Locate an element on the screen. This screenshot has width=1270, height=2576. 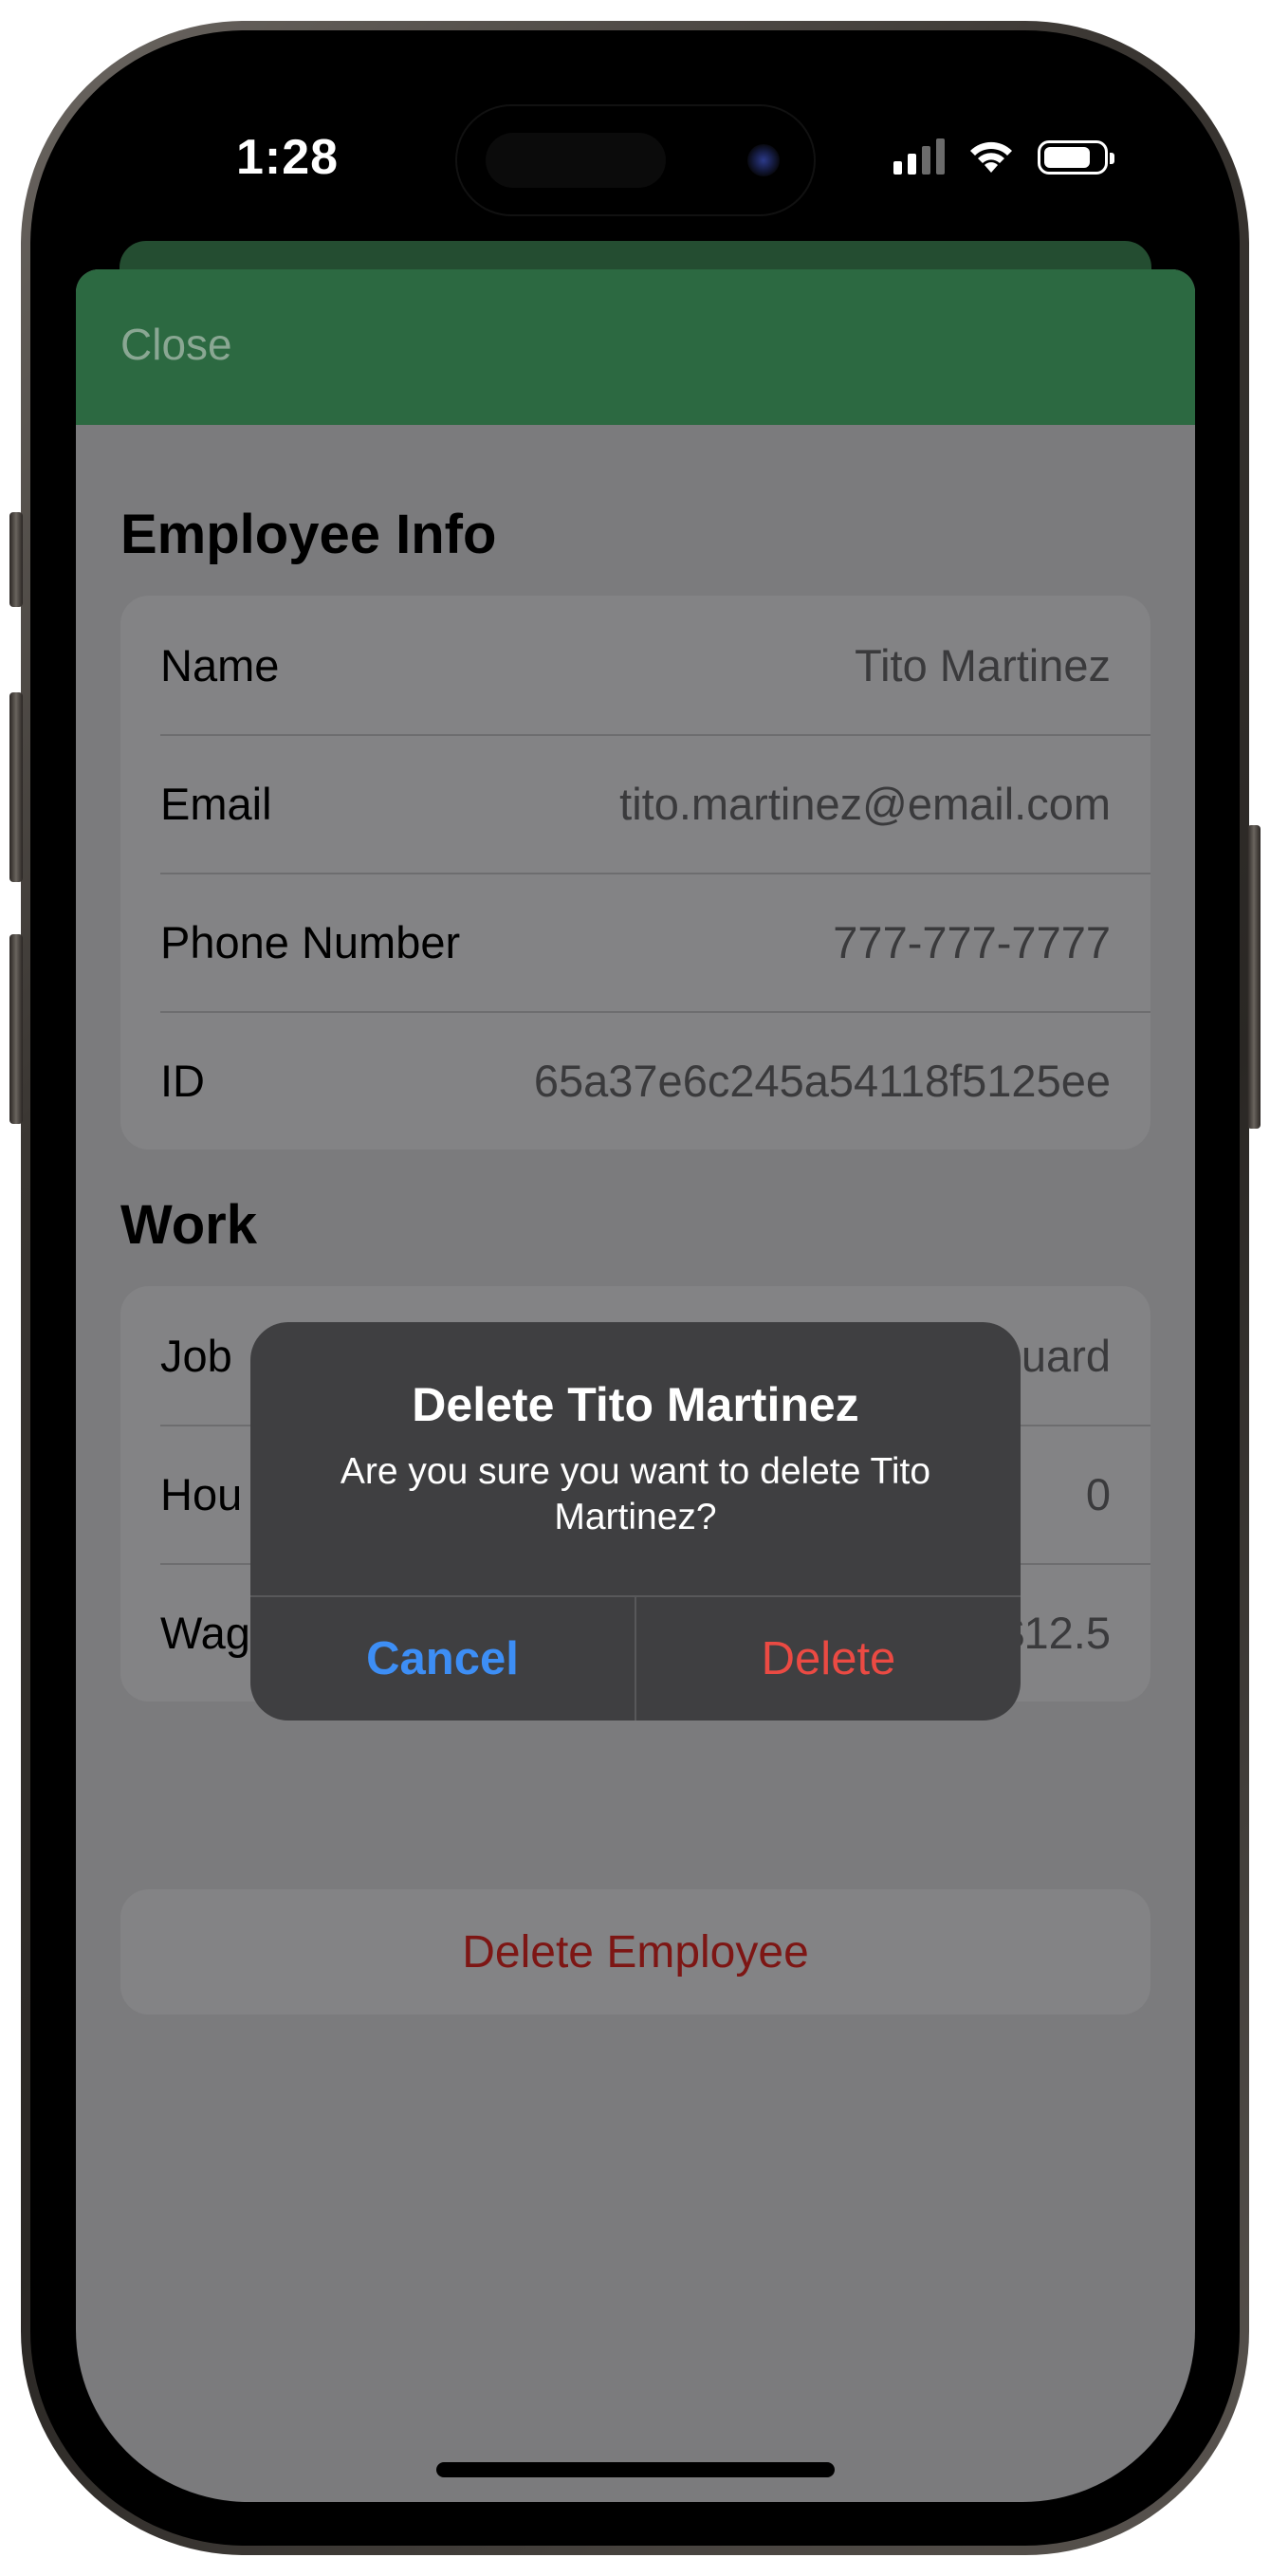
name-row: Name Tito Martinez is located at coordinates (635, 665).